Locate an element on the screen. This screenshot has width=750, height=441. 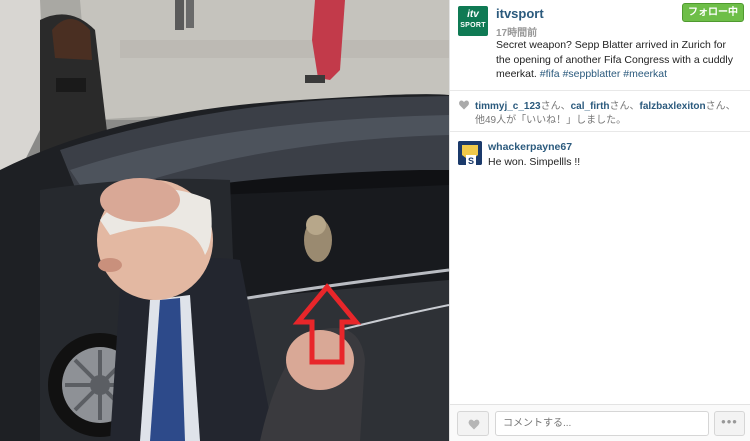
hashtag-link: #meerkat is located at coordinates (645, 74).